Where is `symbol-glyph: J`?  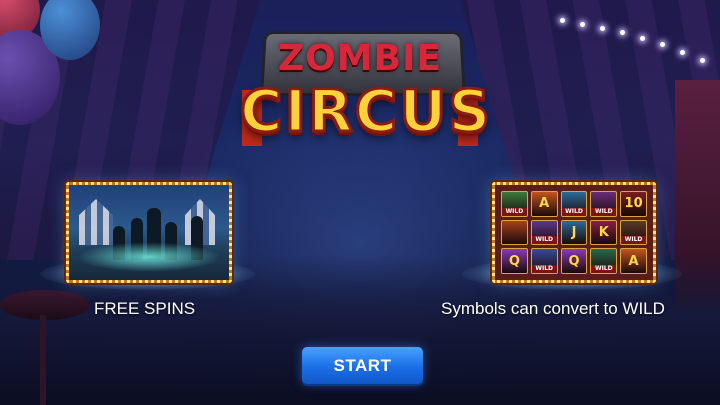
symbol-glyph: J is located at coordinates (574, 232).